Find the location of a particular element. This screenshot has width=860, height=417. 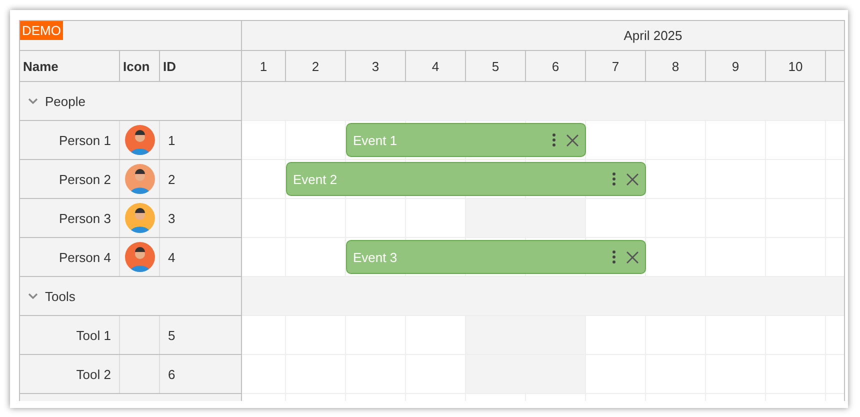

day-header: 3 is located at coordinates (376, 66).